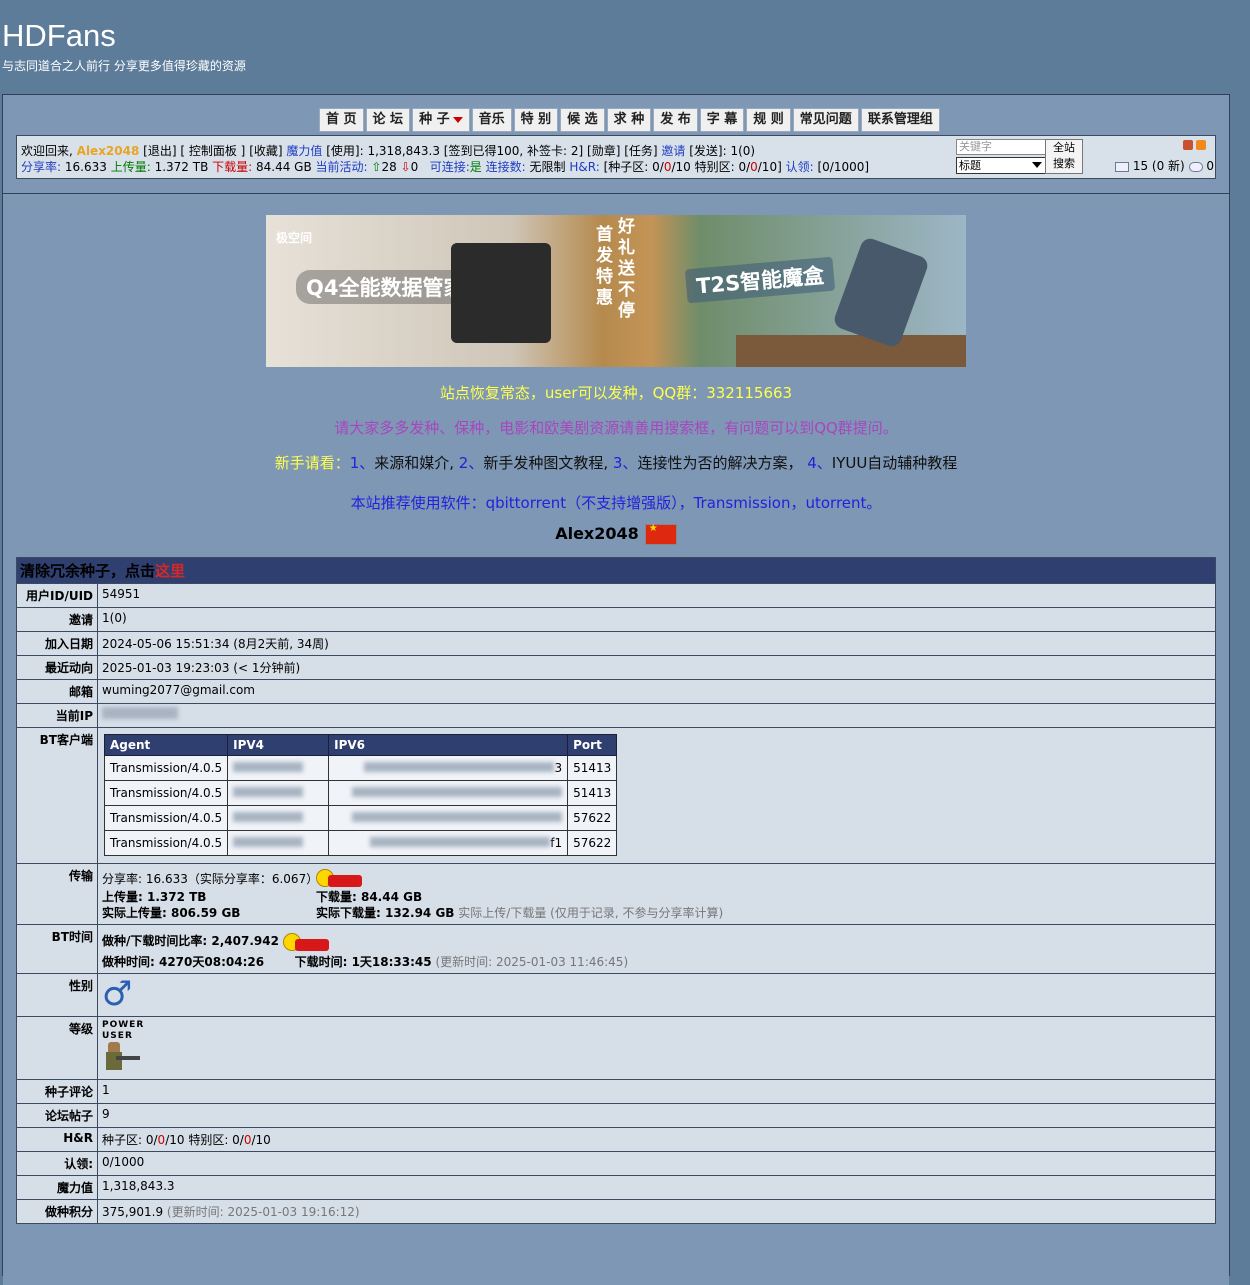 Image resolution: width=1250 pixels, height=1285 pixels. Describe the element at coordinates (900, 120) in the screenshot. I see `nav-contact-staff: 联系管理组` at that location.